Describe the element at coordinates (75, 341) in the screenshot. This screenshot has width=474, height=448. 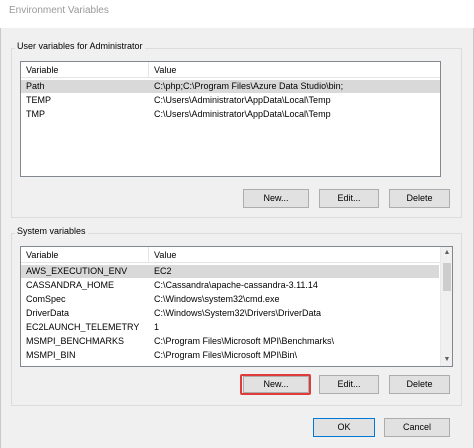
I see `variable-name: MSMPI_BENCHMARKS` at that location.